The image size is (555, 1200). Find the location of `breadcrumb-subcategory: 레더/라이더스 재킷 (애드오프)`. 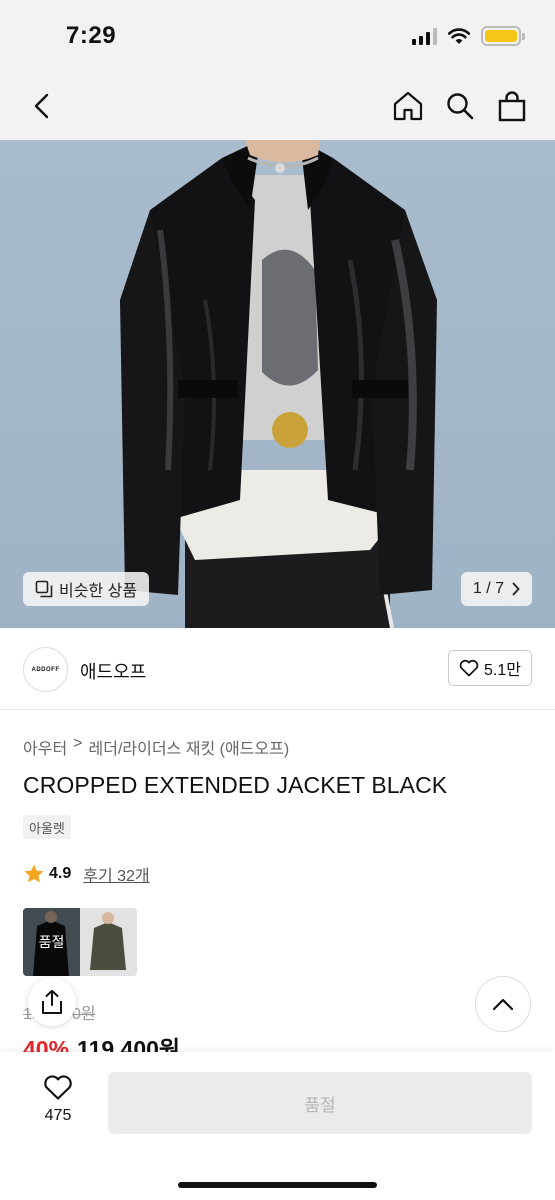

breadcrumb-subcategory: 레더/라이더스 재킷 (애드오프) is located at coordinates (189, 747).